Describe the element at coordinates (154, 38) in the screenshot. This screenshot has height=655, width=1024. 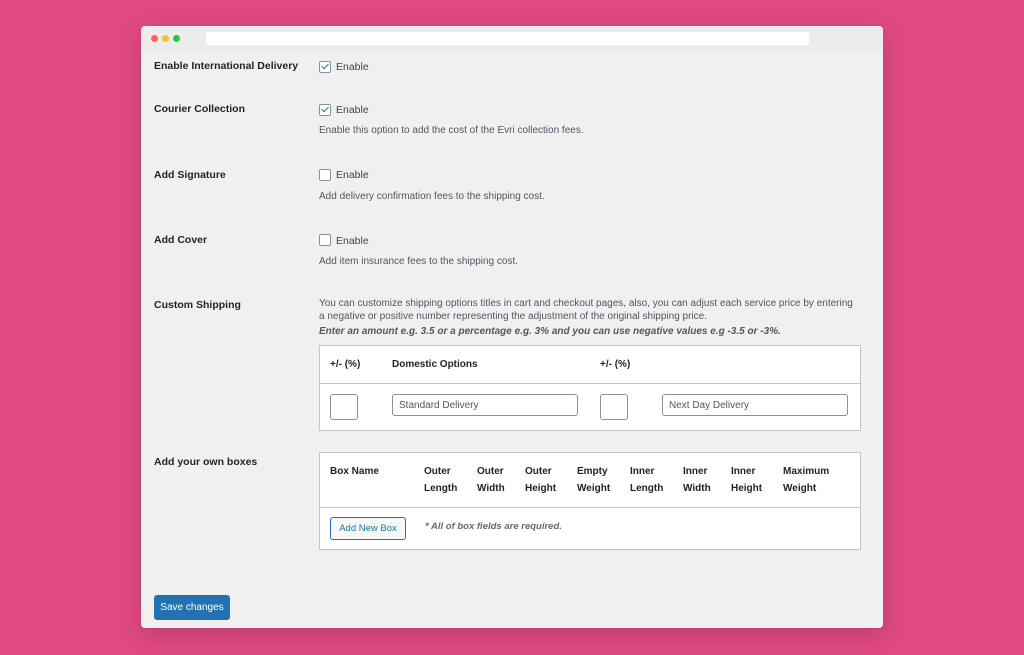
I see `close-dot-icon` at that location.